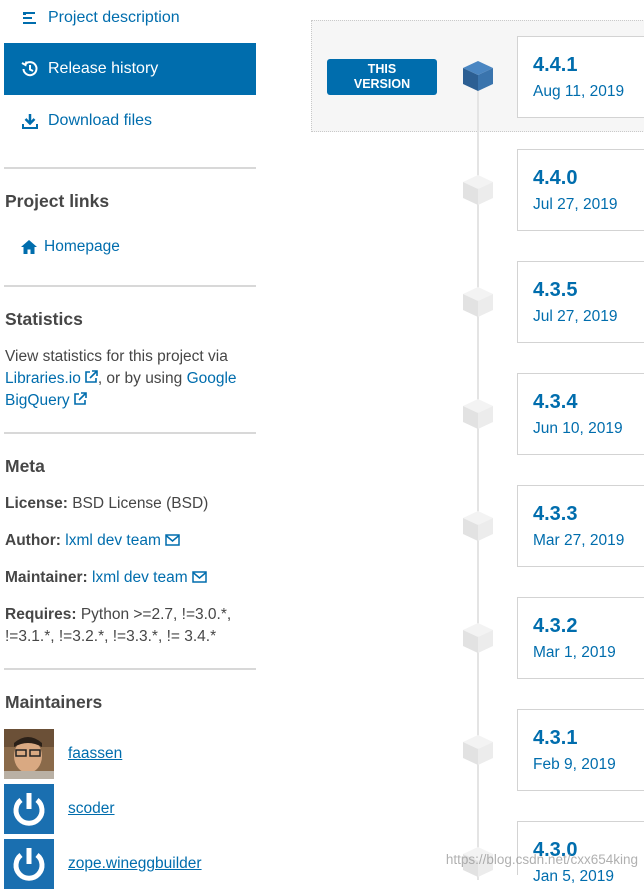 The image size is (644, 889). I want to click on download-icon, so click(30, 121).